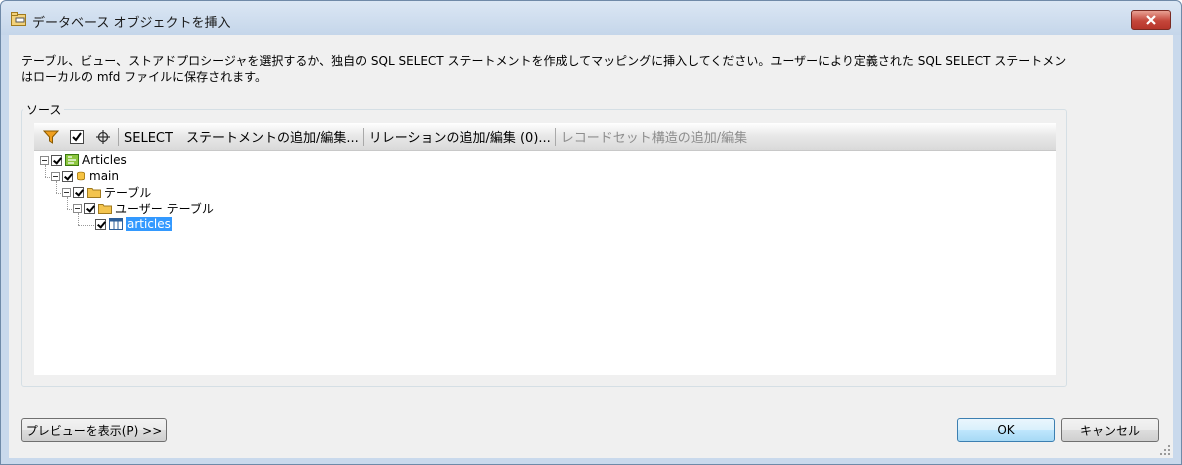  What do you see at coordinates (591, 18) in the screenshot?
I see `title-bar: データベース オブジェクトを挿入` at bounding box center [591, 18].